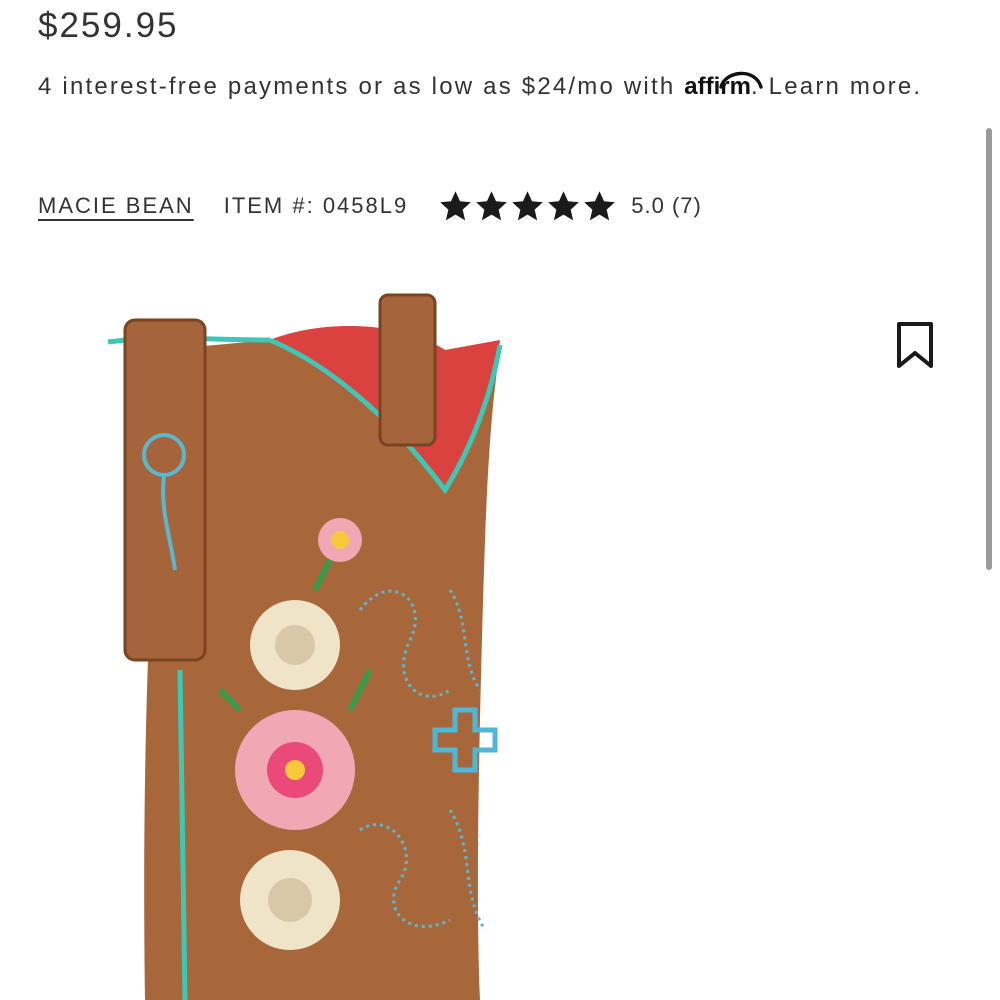 This screenshot has height=1000, width=1000. Describe the element at coordinates (836, 86) in the screenshot. I see `learn-more-link: . Learn more.` at that location.